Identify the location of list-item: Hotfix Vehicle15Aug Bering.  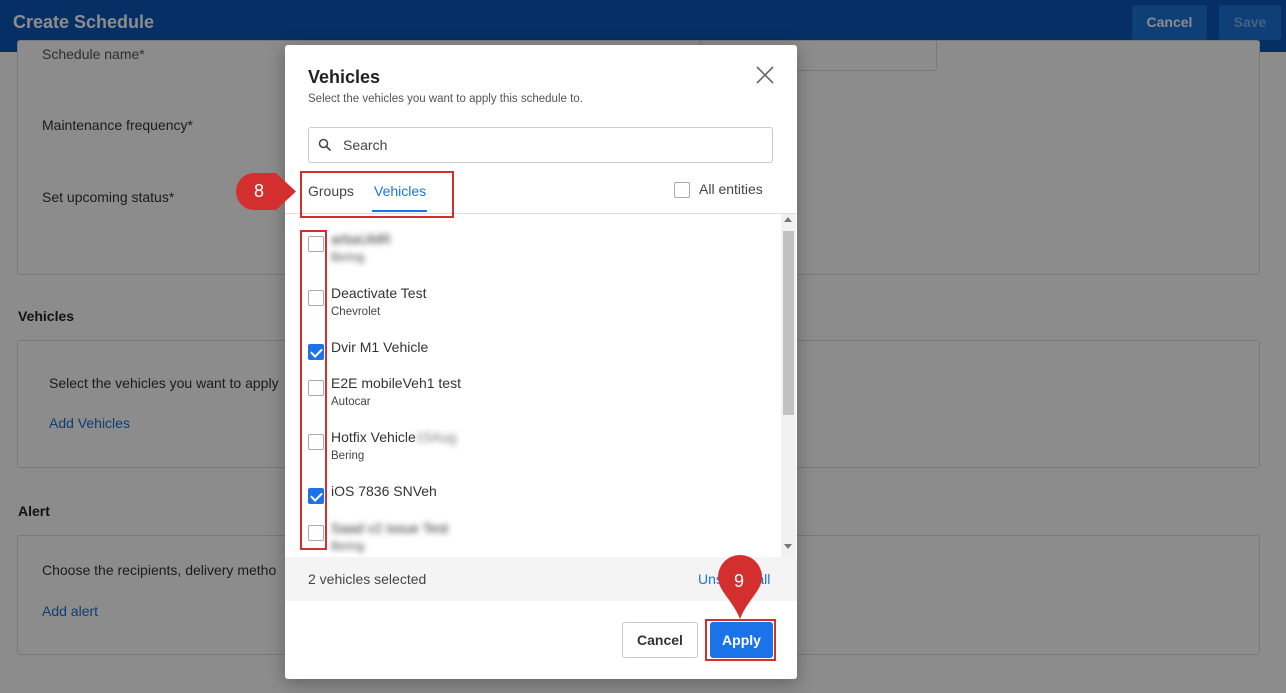
(532, 449).